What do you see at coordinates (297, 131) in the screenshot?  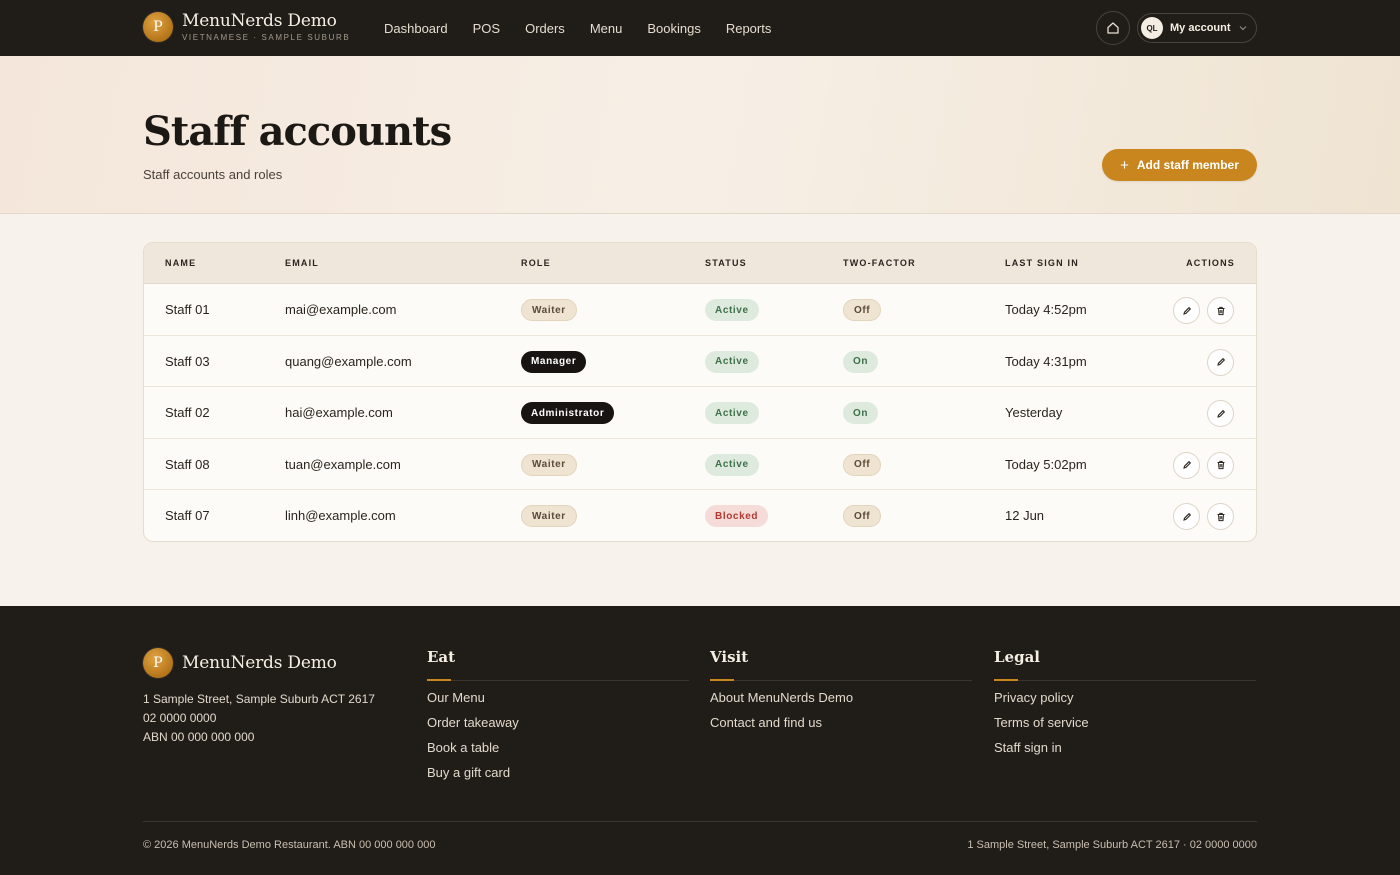 I see `page-title: Staff accounts` at bounding box center [297, 131].